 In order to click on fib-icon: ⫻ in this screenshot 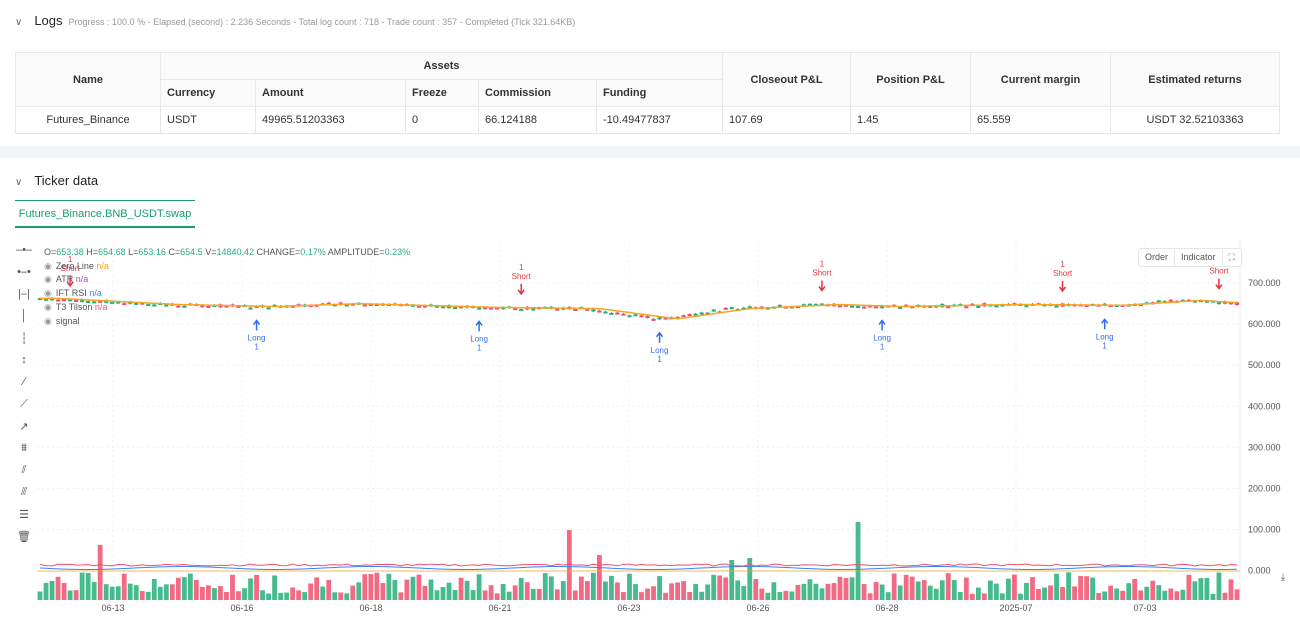, I will do `click(24, 497)`.